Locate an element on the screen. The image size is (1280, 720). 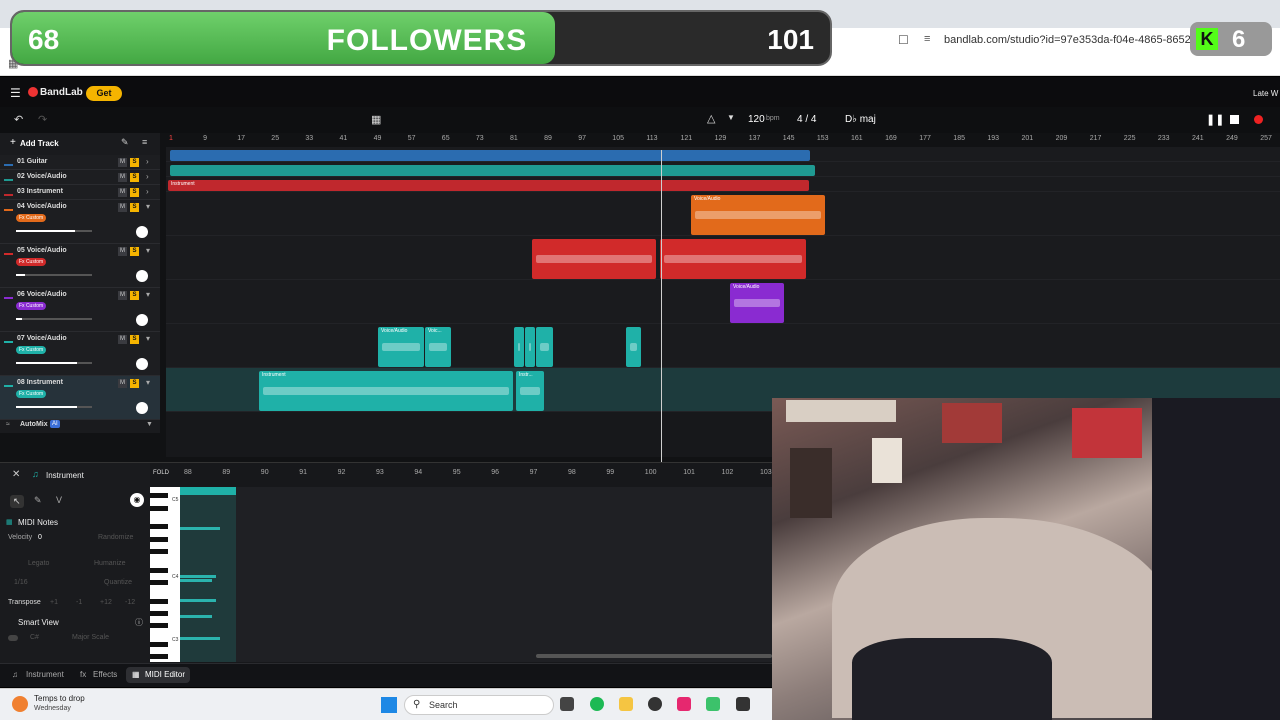
key-select: C# is located at coordinates (34, 637).